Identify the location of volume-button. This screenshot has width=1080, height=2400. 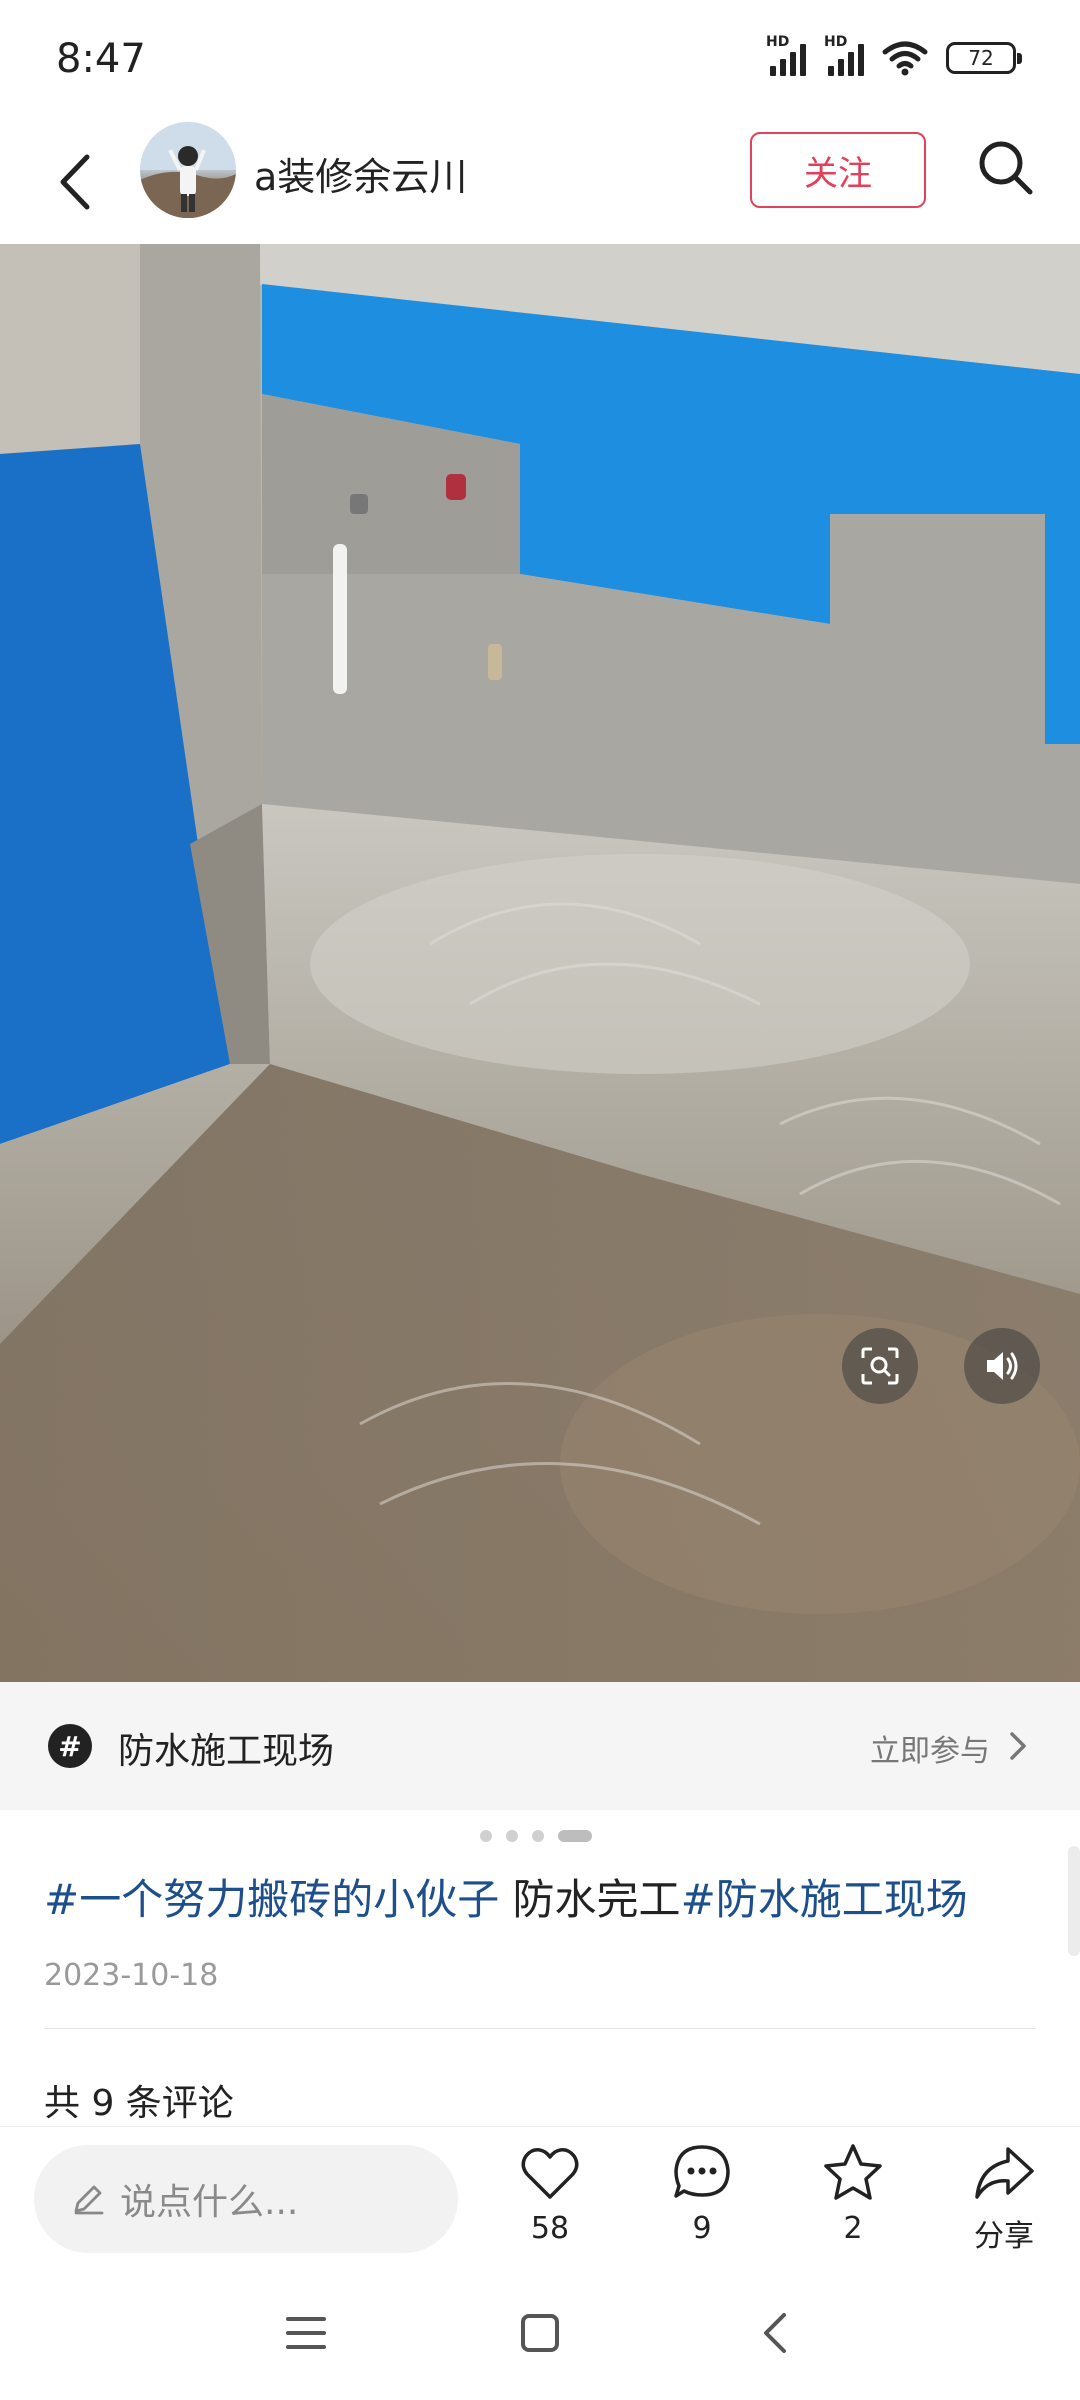
(1002, 1366).